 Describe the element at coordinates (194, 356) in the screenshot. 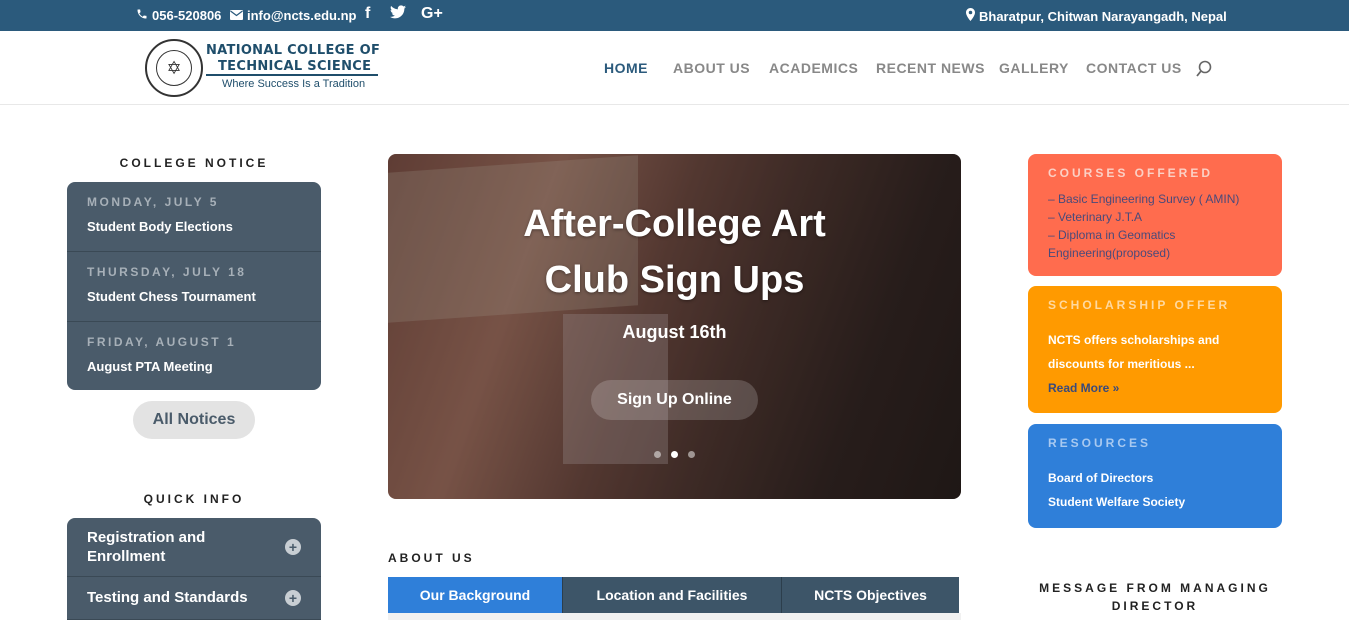

I see `notice-item: FRIDAY, AUGUST 1 August PTA Meeting` at that location.